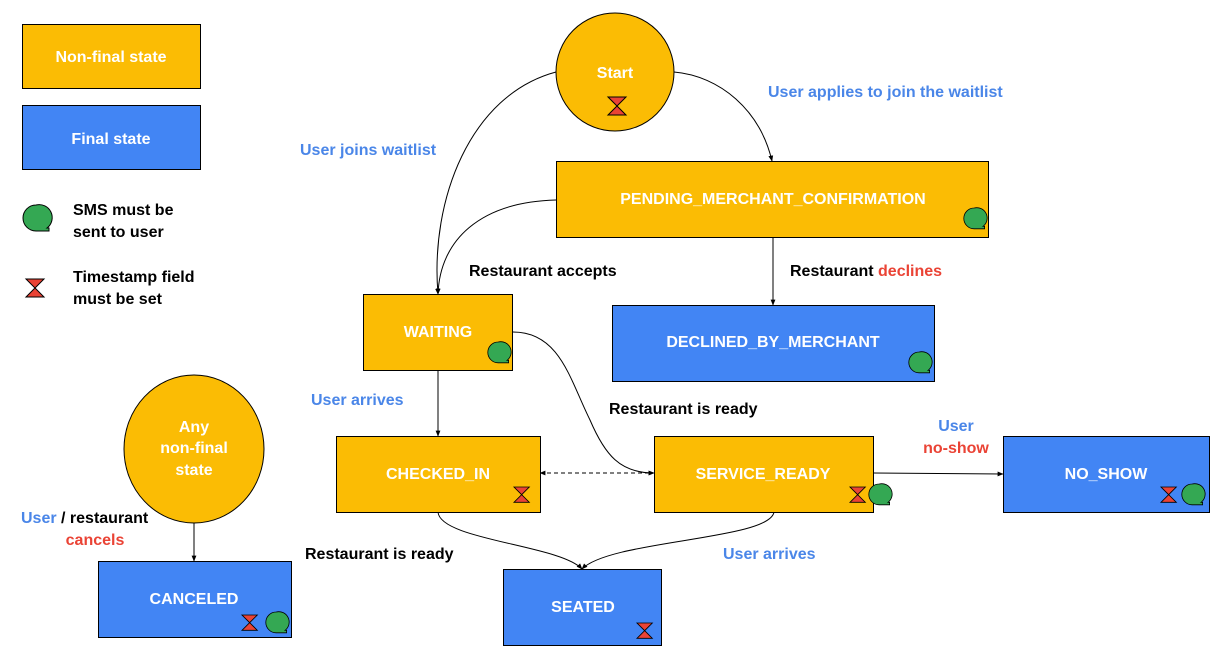 This screenshot has width=1227, height=672. Describe the element at coordinates (956, 426) in the screenshot. I see `edge-label-user: User` at that location.